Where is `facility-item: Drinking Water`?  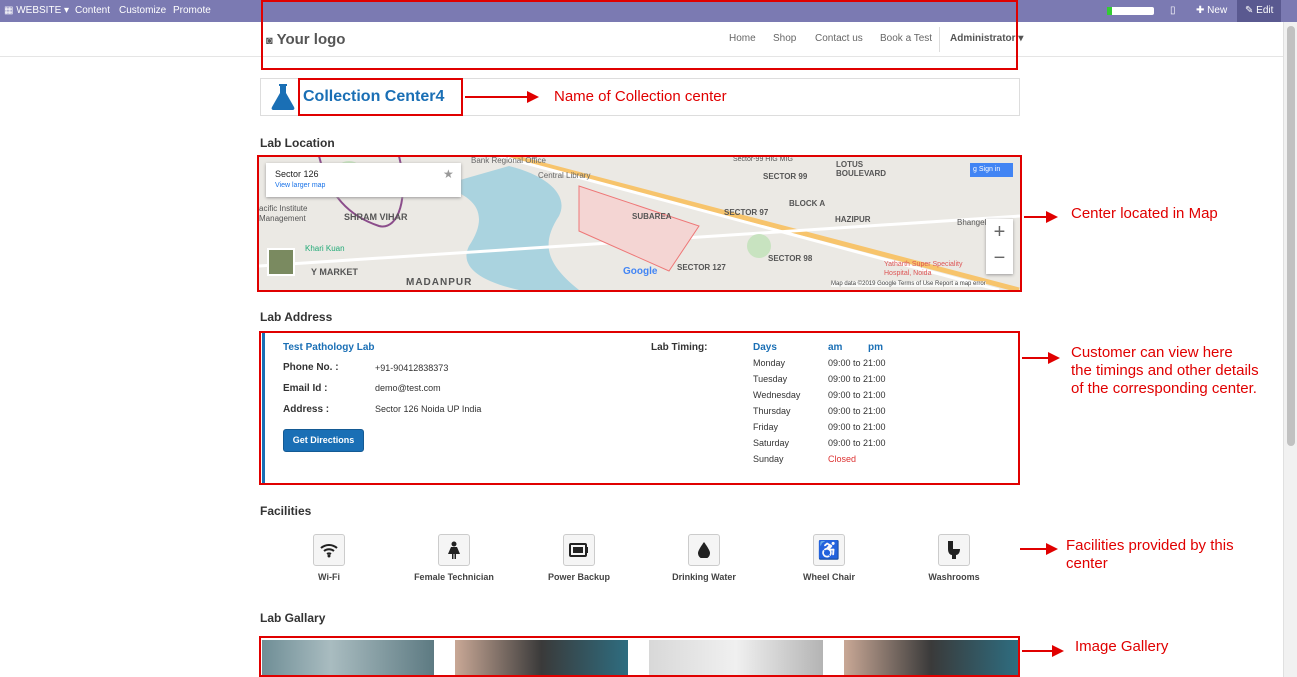 facility-item: Drinking Water is located at coordinates (704, 558).